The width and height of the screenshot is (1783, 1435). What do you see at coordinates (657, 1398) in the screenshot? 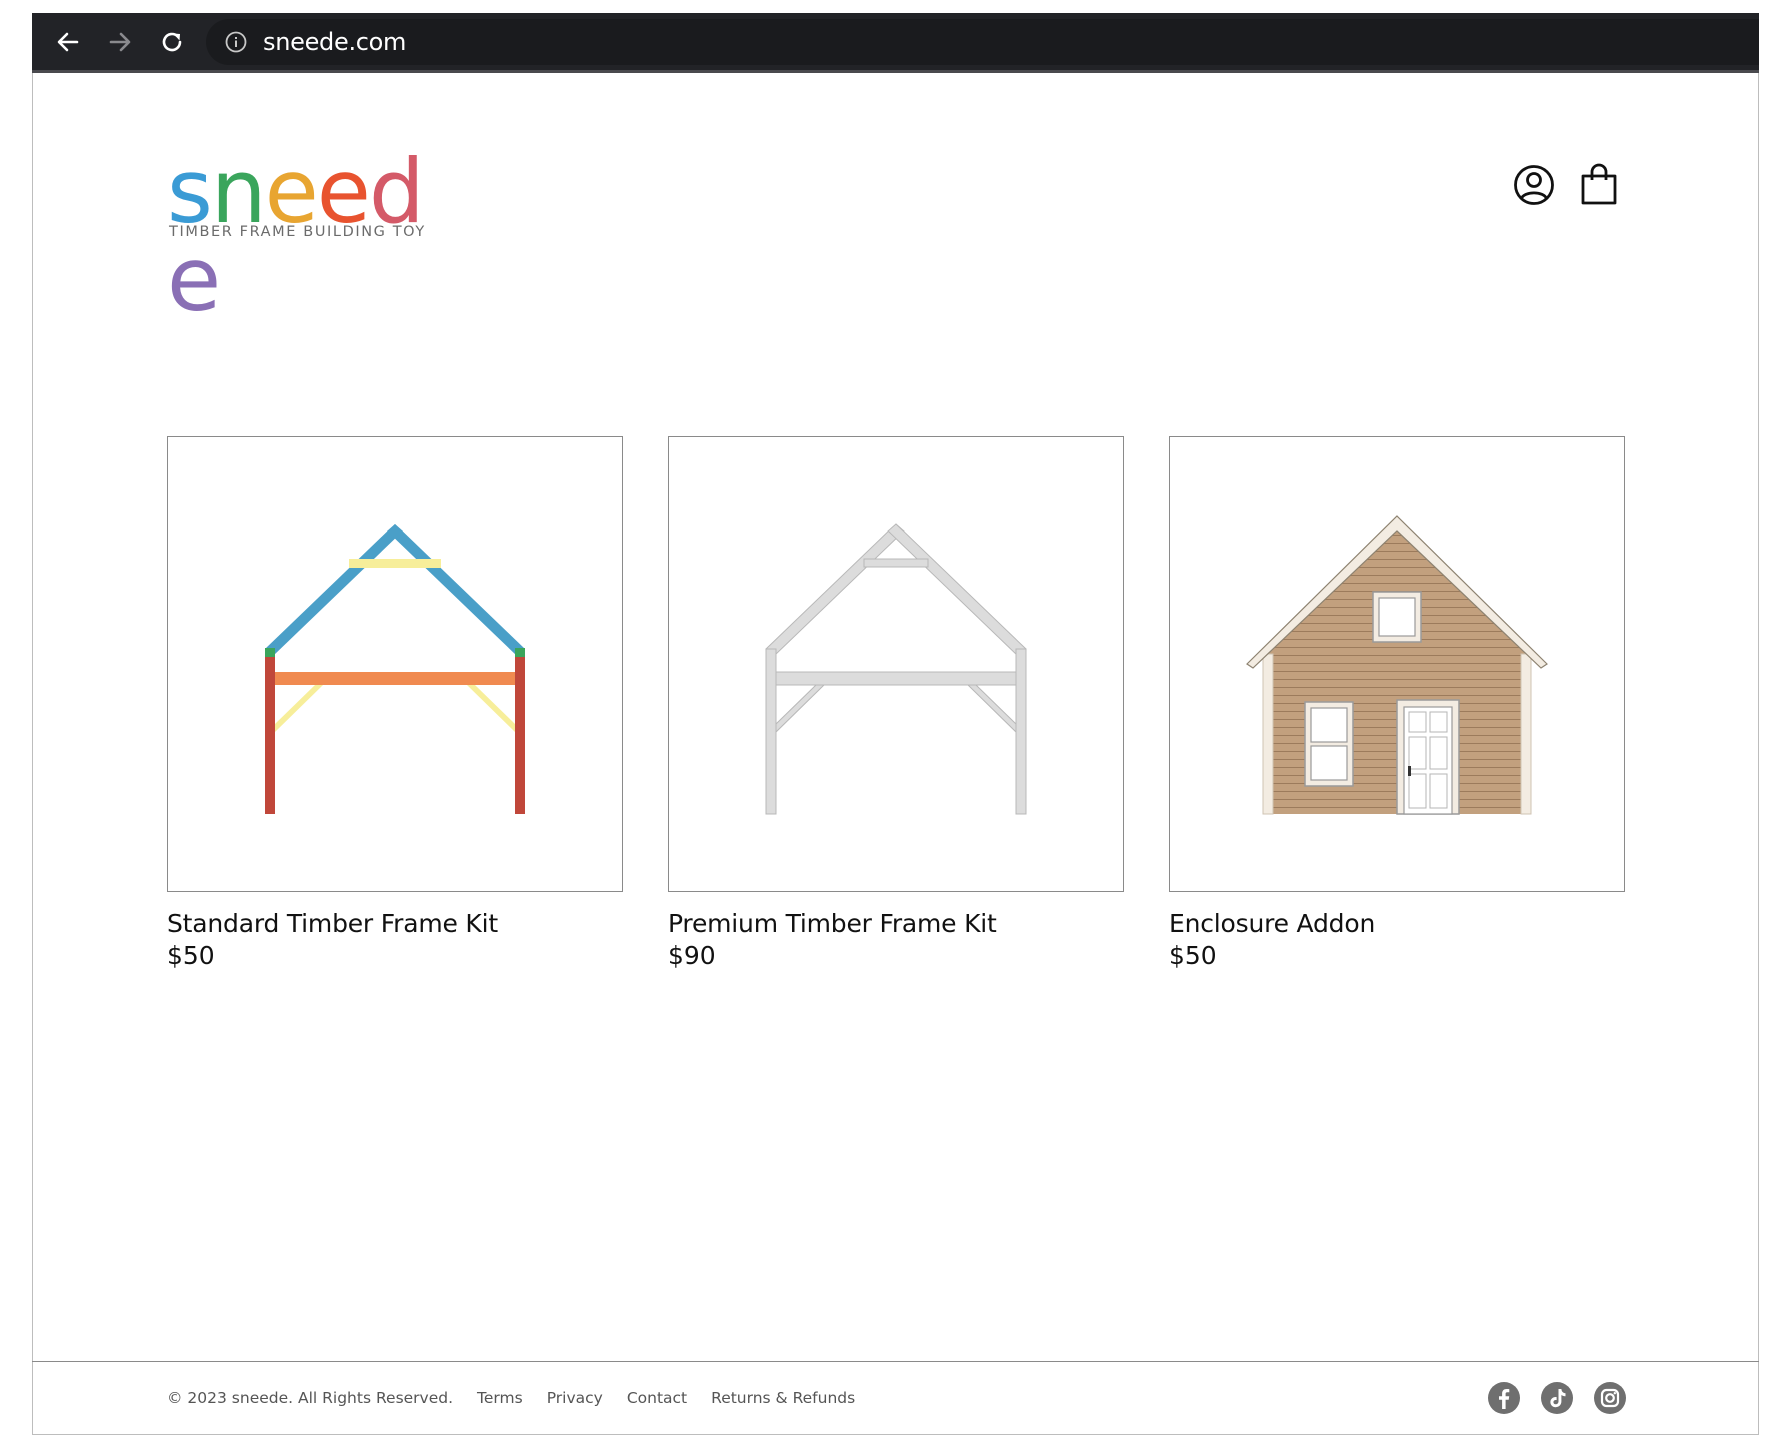
I see `footer-link-contact: Contact` at bounding box center [657, 1398].